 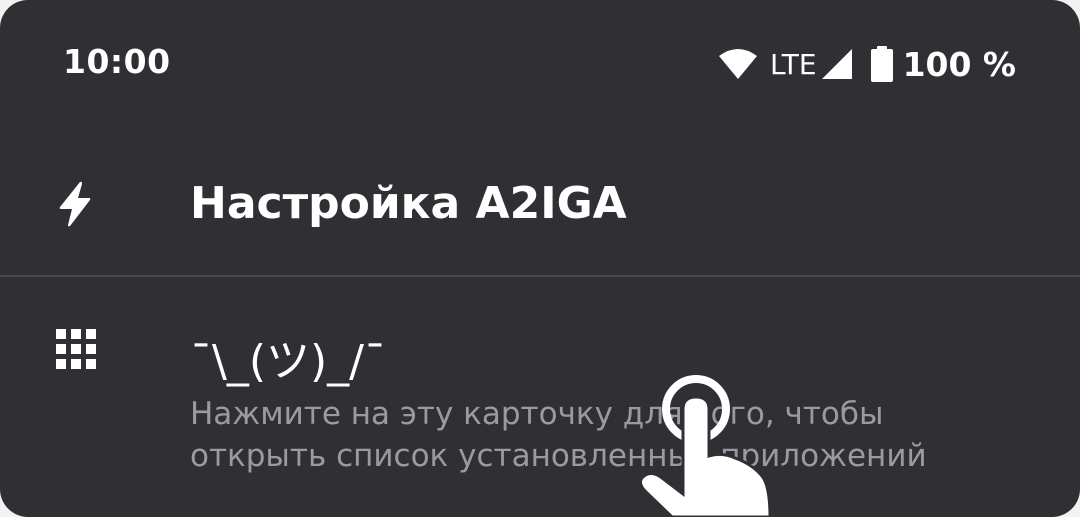 What do you see at coordinates (793, 64) in the screenshot?
I see `network-type-label: LTE` at bounding box center [793, 64].